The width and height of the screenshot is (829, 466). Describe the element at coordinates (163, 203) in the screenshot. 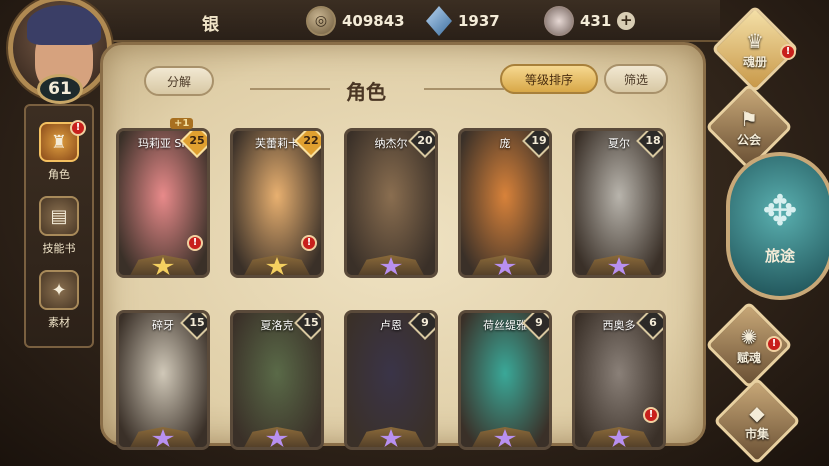

I see `character-card: 玛莉亚 SP 25!` at that location.